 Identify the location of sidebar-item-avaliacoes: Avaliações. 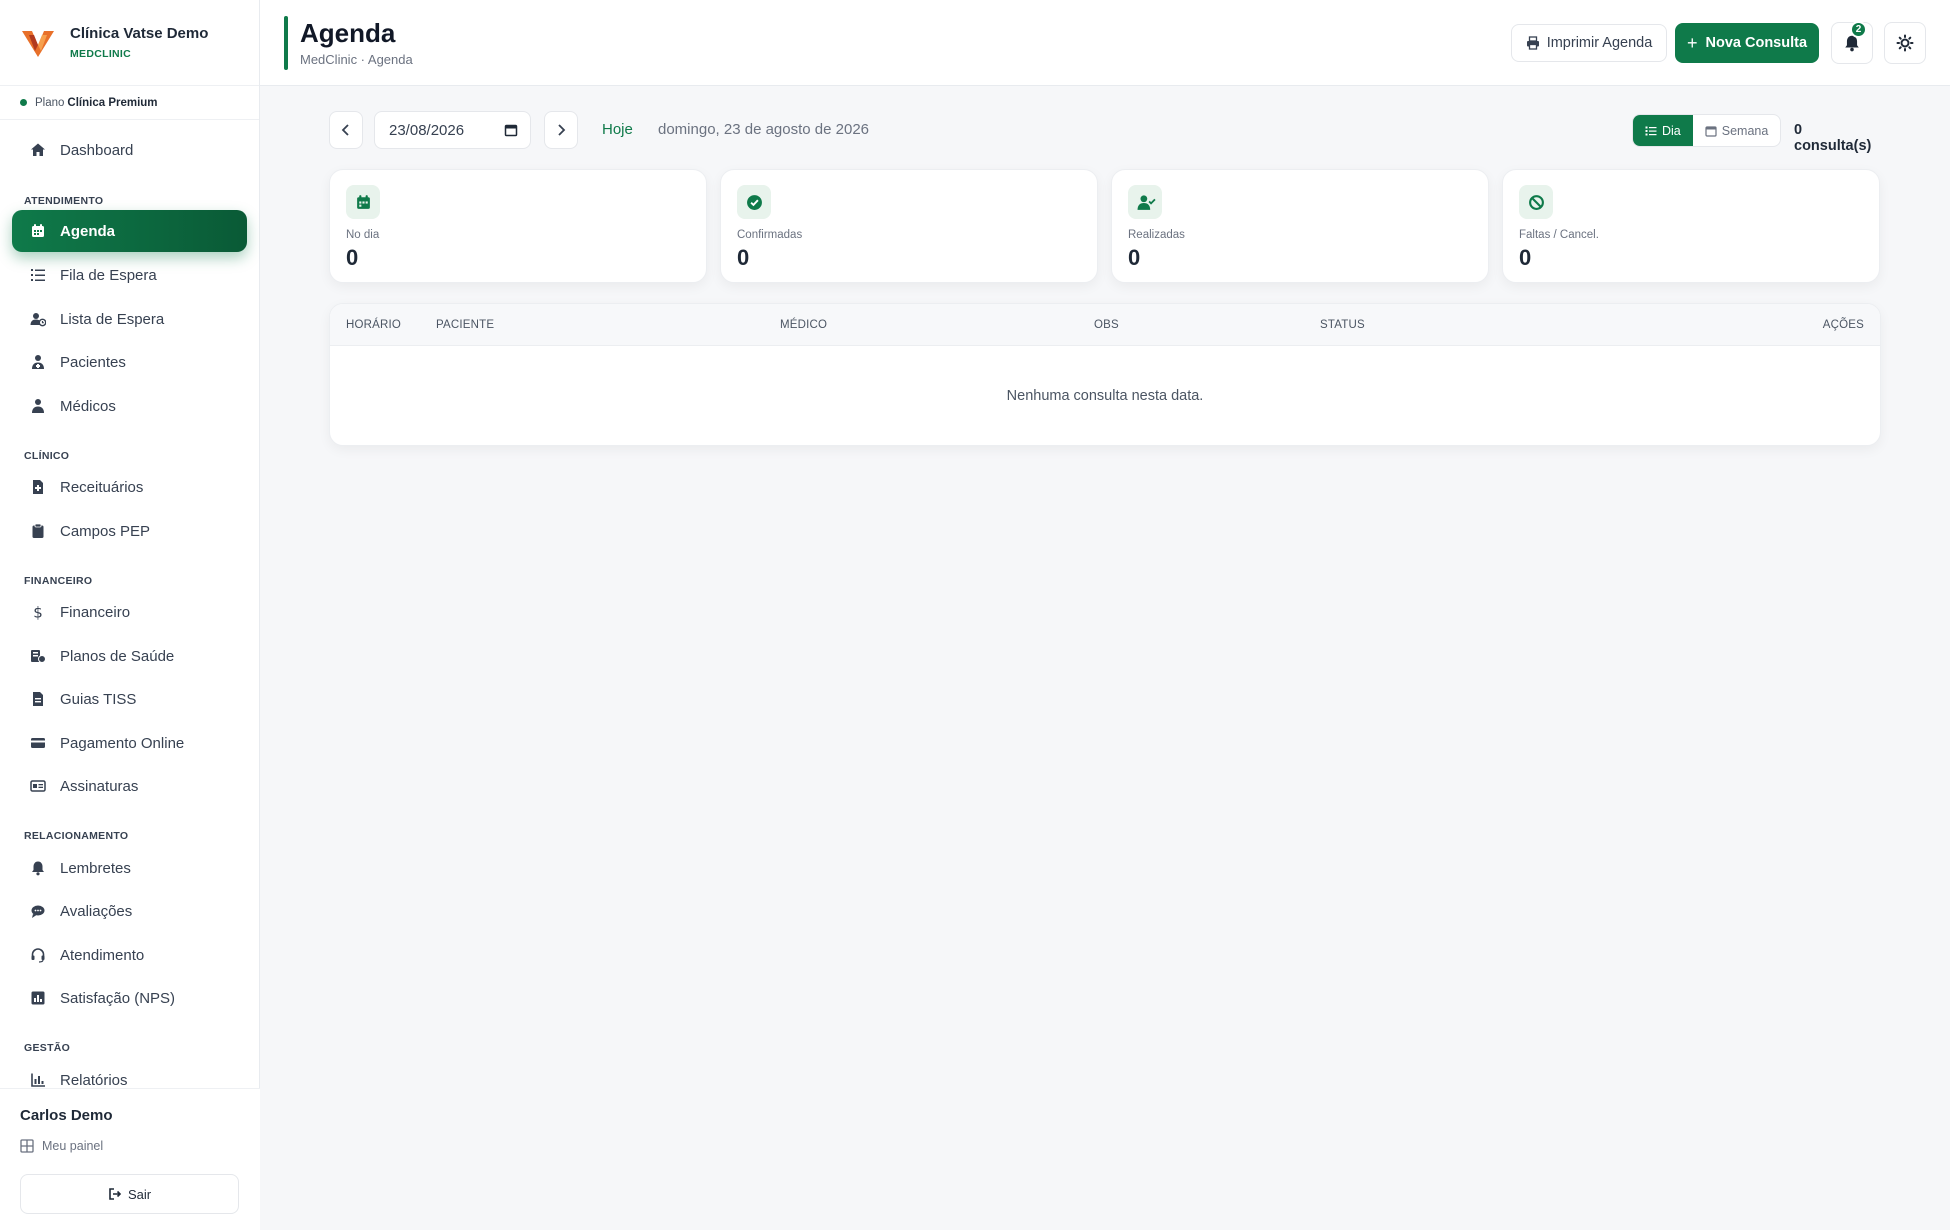
(129, 911).